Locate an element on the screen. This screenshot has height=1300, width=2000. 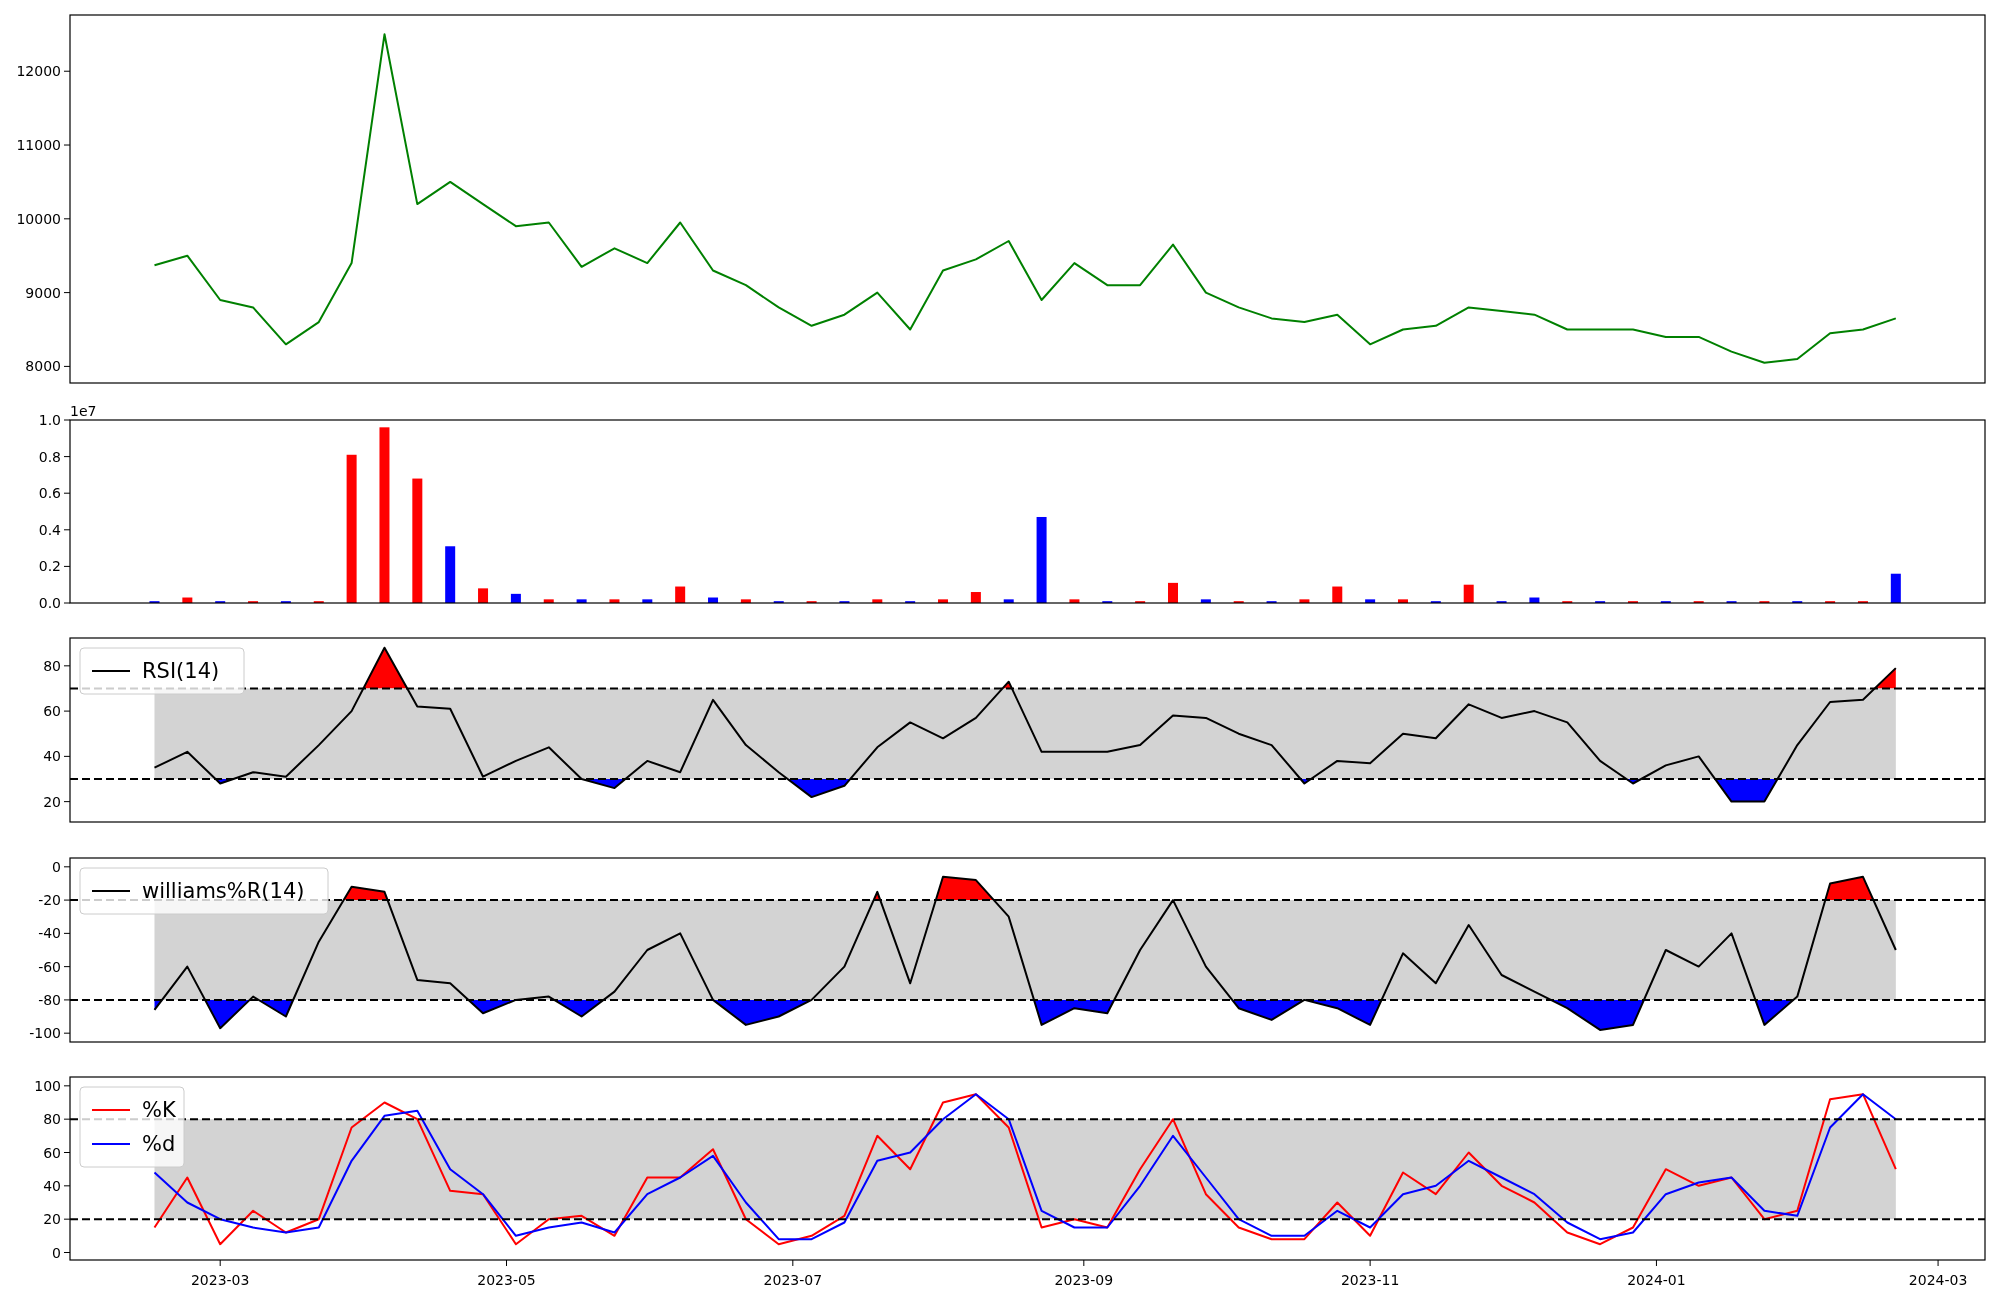
legend-label: RSI(14) is located at coordinates (181, 671).